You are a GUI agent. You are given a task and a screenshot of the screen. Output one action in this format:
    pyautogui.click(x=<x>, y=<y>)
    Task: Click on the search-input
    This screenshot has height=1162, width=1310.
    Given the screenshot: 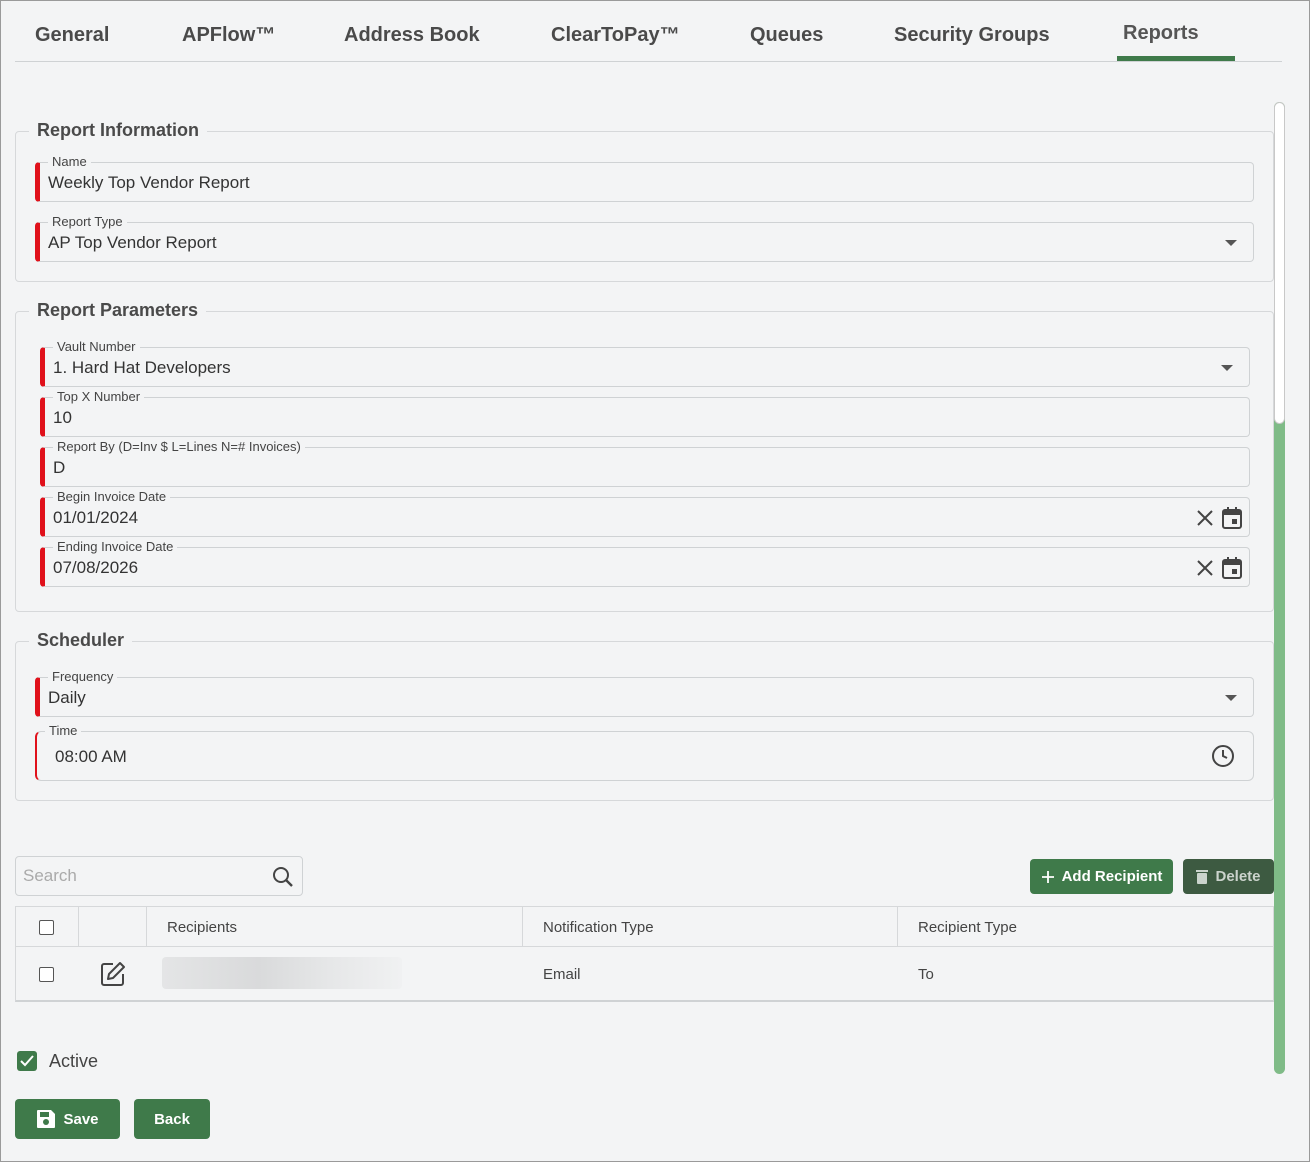 What is the action you would take?
    pyautogui.click(x=141, y=876)
    